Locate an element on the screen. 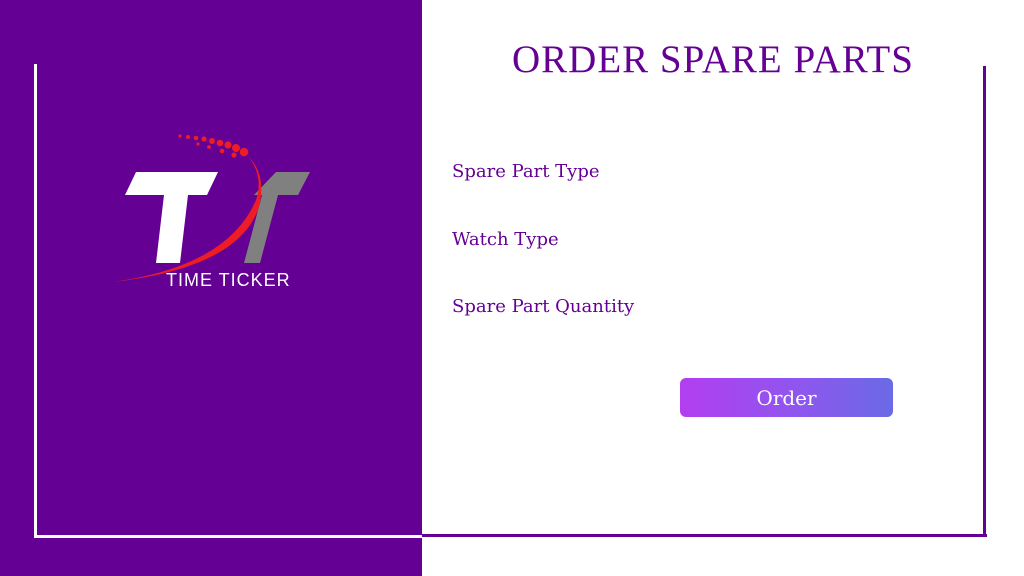  logo-white-t is located at coordinates (171, 217).